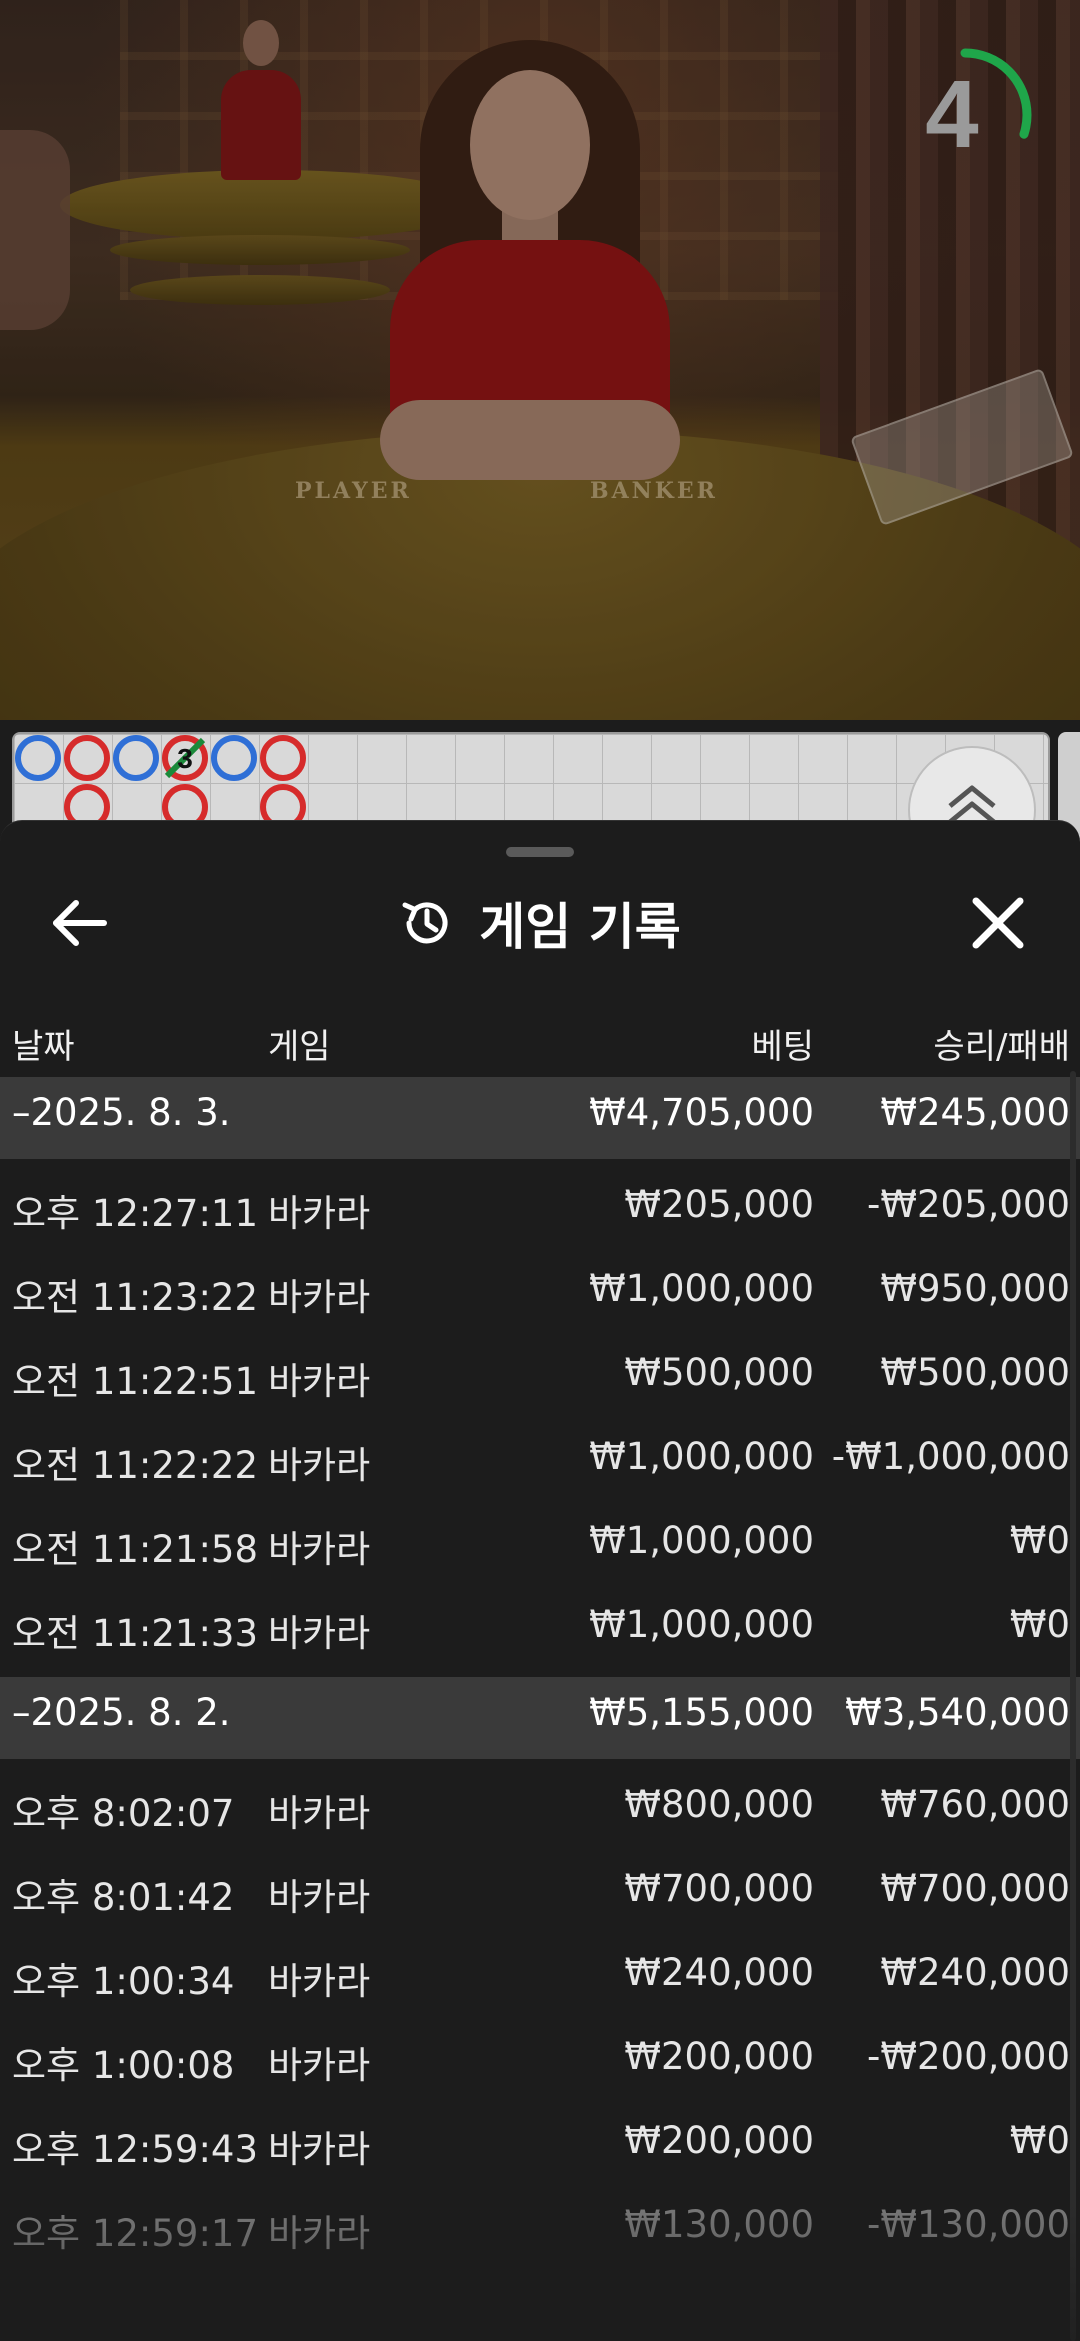 The width and height of the screenshot is (1080, 2341). I want to click on row-win-loss: ₩500,000, so click(975, 1372).